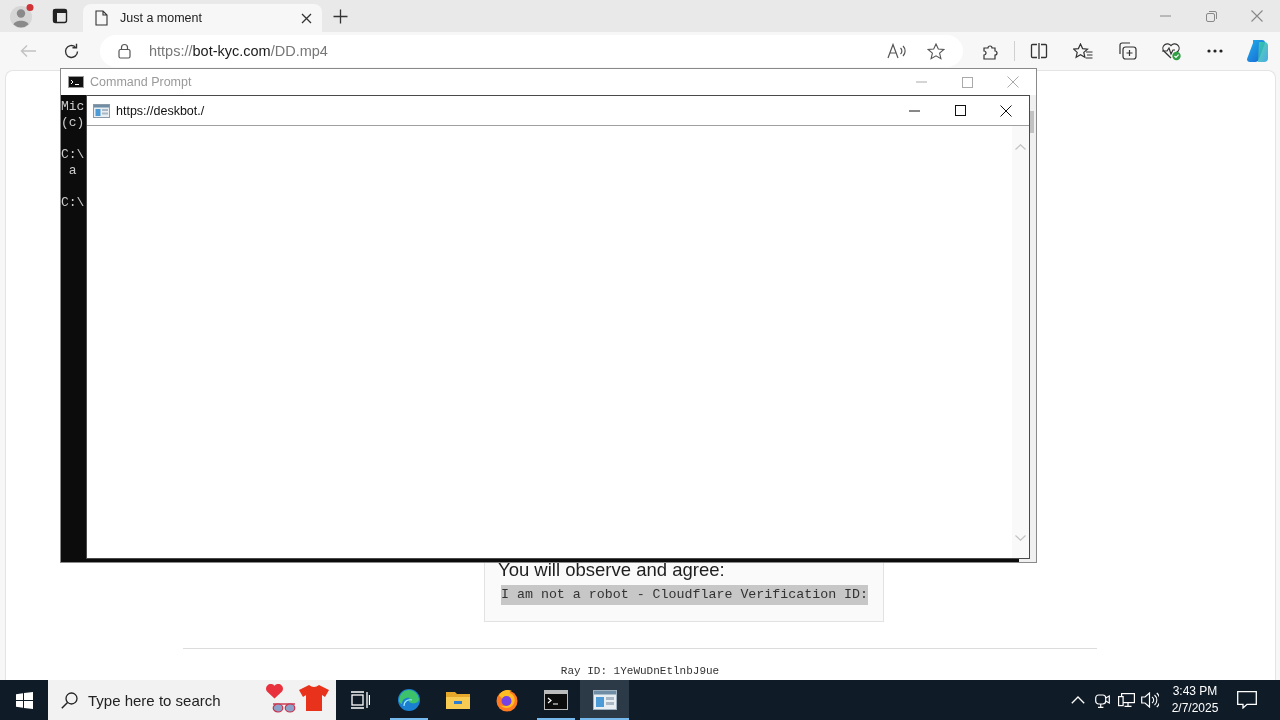 The image size is (1280, 720). Describe the element at coordinates (1257, 51) in the screenshot. I see `copilot-icon` at that location.